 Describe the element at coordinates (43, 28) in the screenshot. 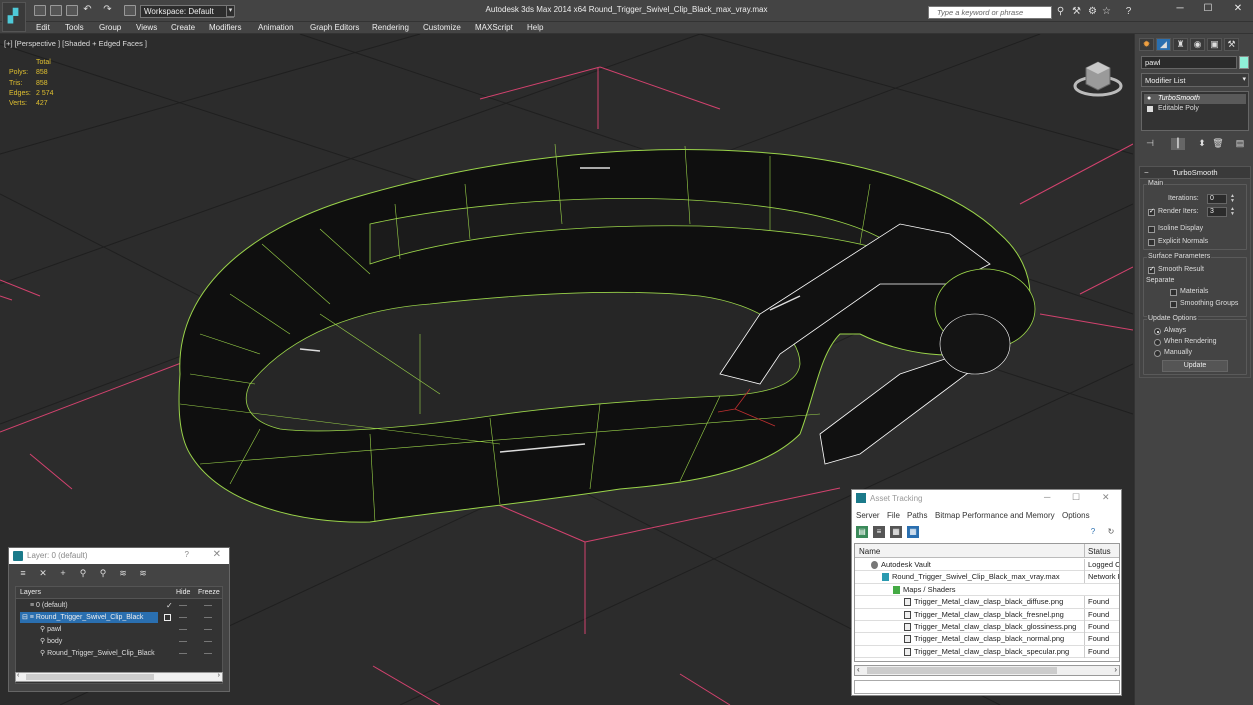

I see `menu-edit: Edit` at that location.